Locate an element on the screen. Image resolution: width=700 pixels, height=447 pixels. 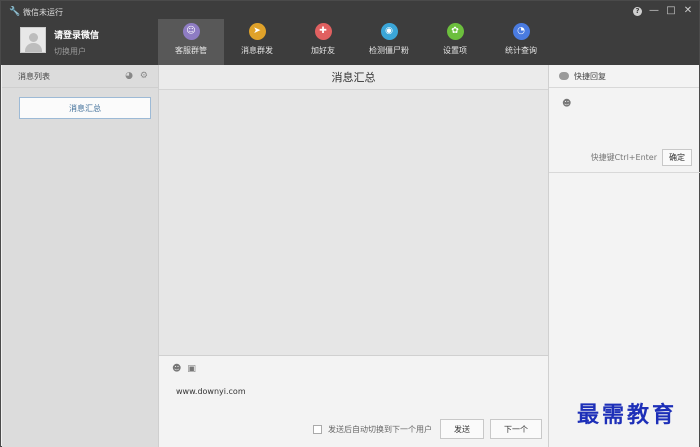
watermark-logo: 最需教育 is located at coordinates (627, 415).